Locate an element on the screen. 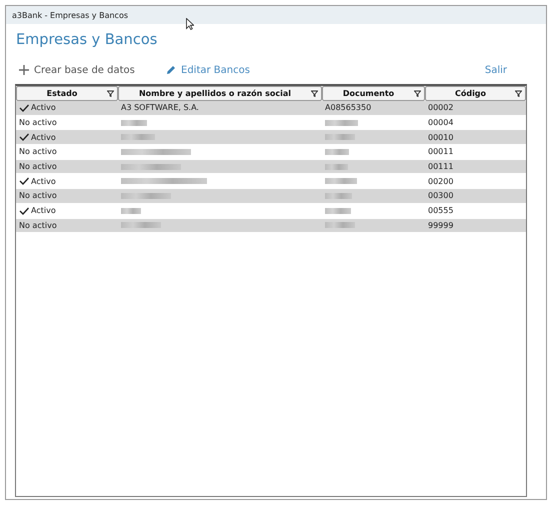  cursor-icon is located at coordinates (190, 24).